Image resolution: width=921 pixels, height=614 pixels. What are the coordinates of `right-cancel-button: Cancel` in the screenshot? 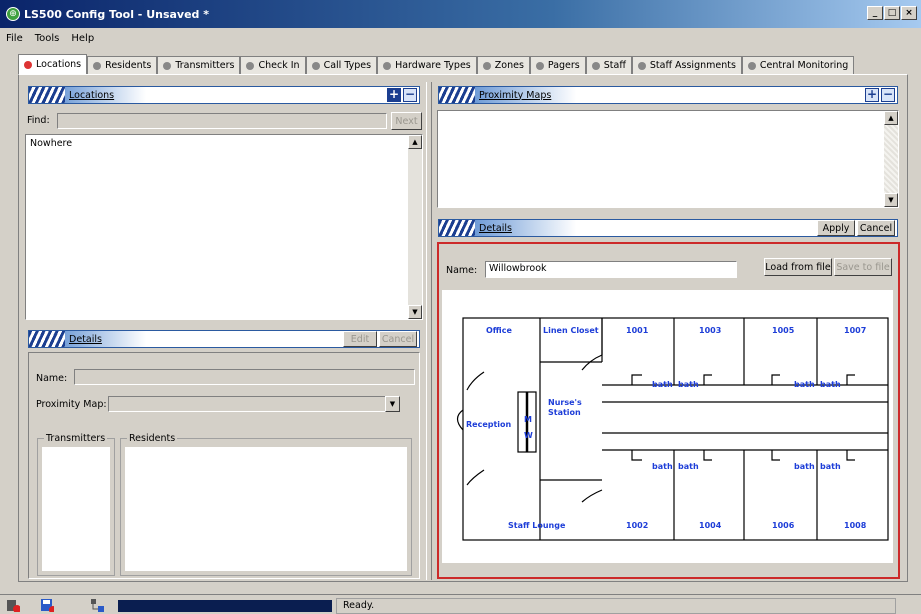 It's located at (876, 228).